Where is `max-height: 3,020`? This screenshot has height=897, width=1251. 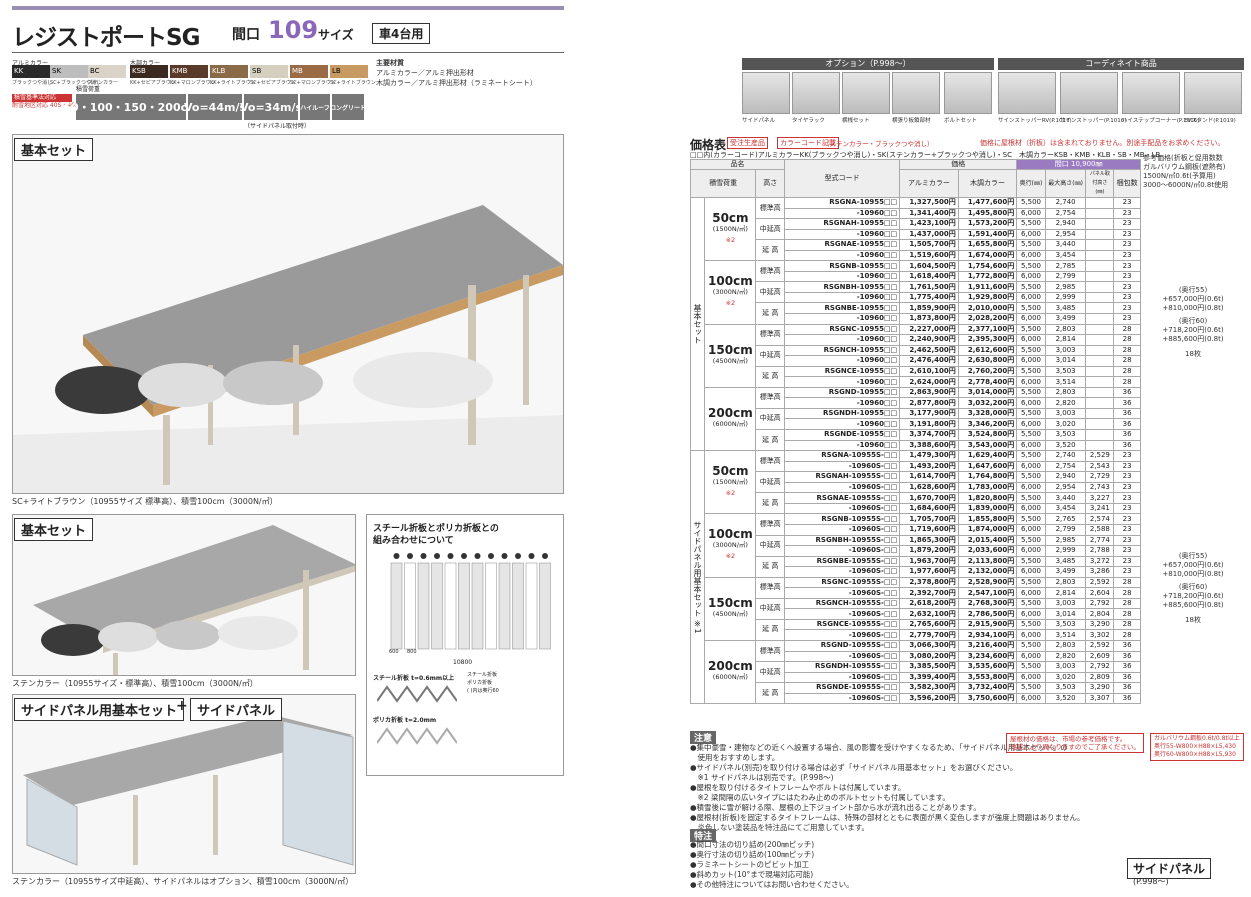 max-height: 3,020 is located at coordinates (1065, 424).